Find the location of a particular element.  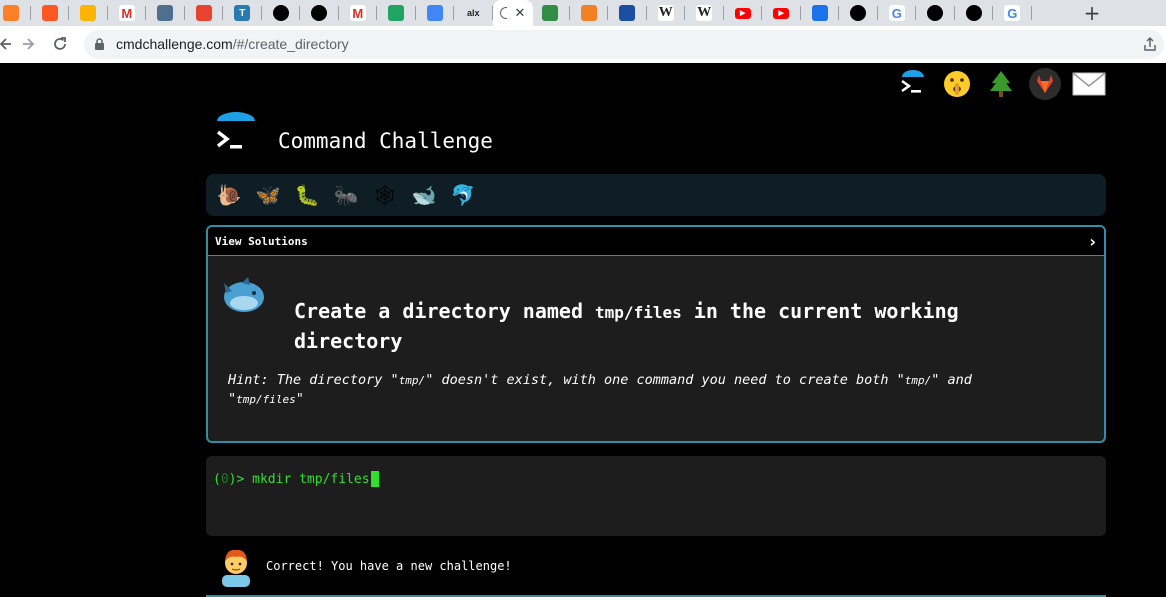

zoho-icon is located at coordinates (49, 13).